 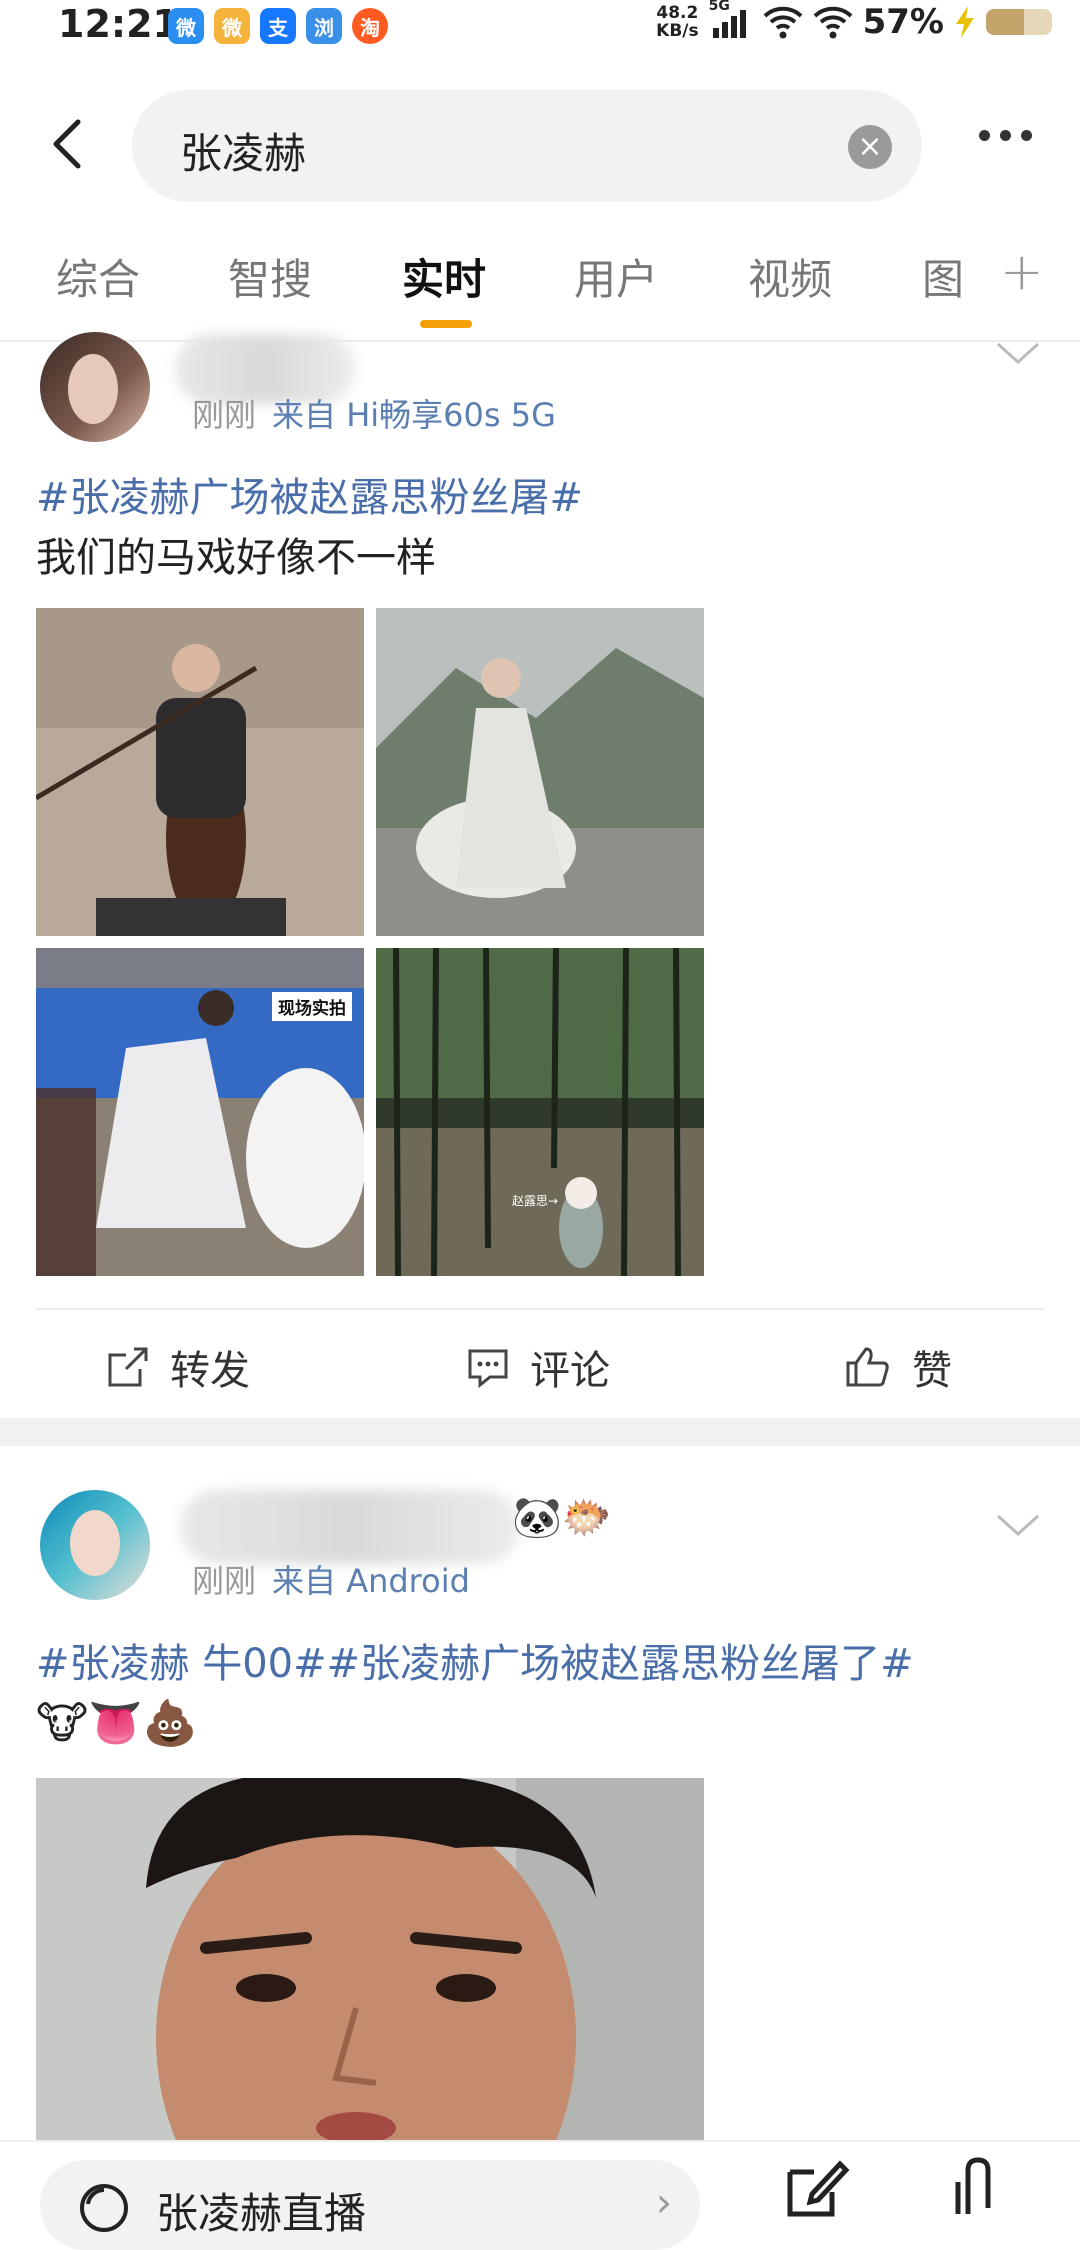 What do you see at coordinates (232, 26) in the screenshot?
I see `weibo-icon: 微` at bounding box center [232, 26].